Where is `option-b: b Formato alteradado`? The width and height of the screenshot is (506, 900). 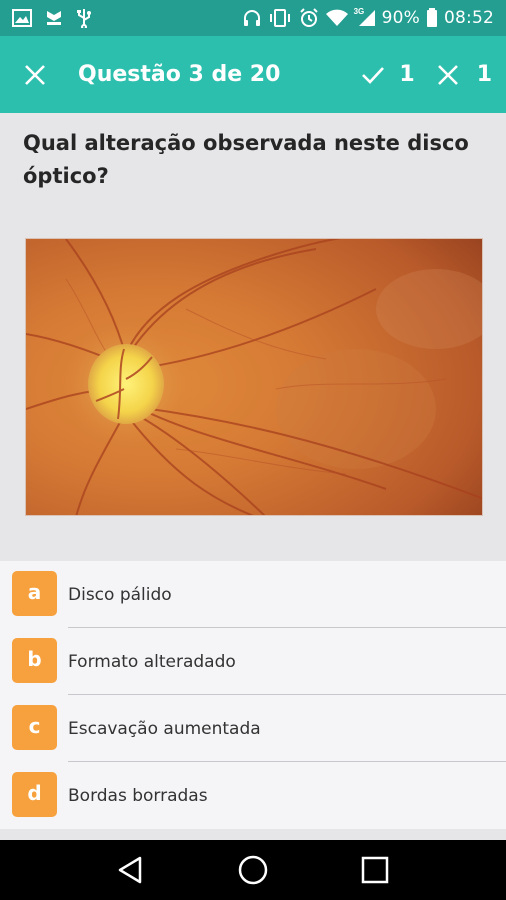 option-b: b Formato alteradado is located at coordinates (253, 661).